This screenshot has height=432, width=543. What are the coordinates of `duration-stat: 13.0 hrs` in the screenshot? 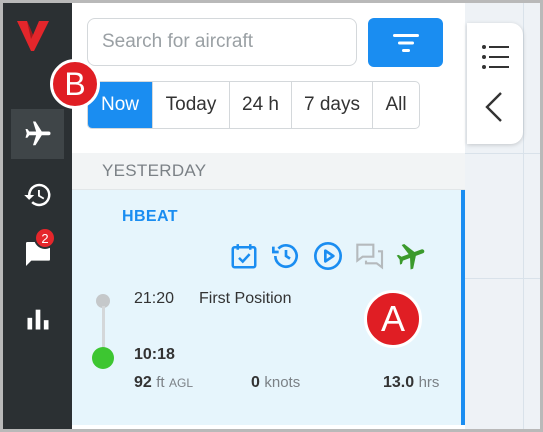 It's located at (411, 383).